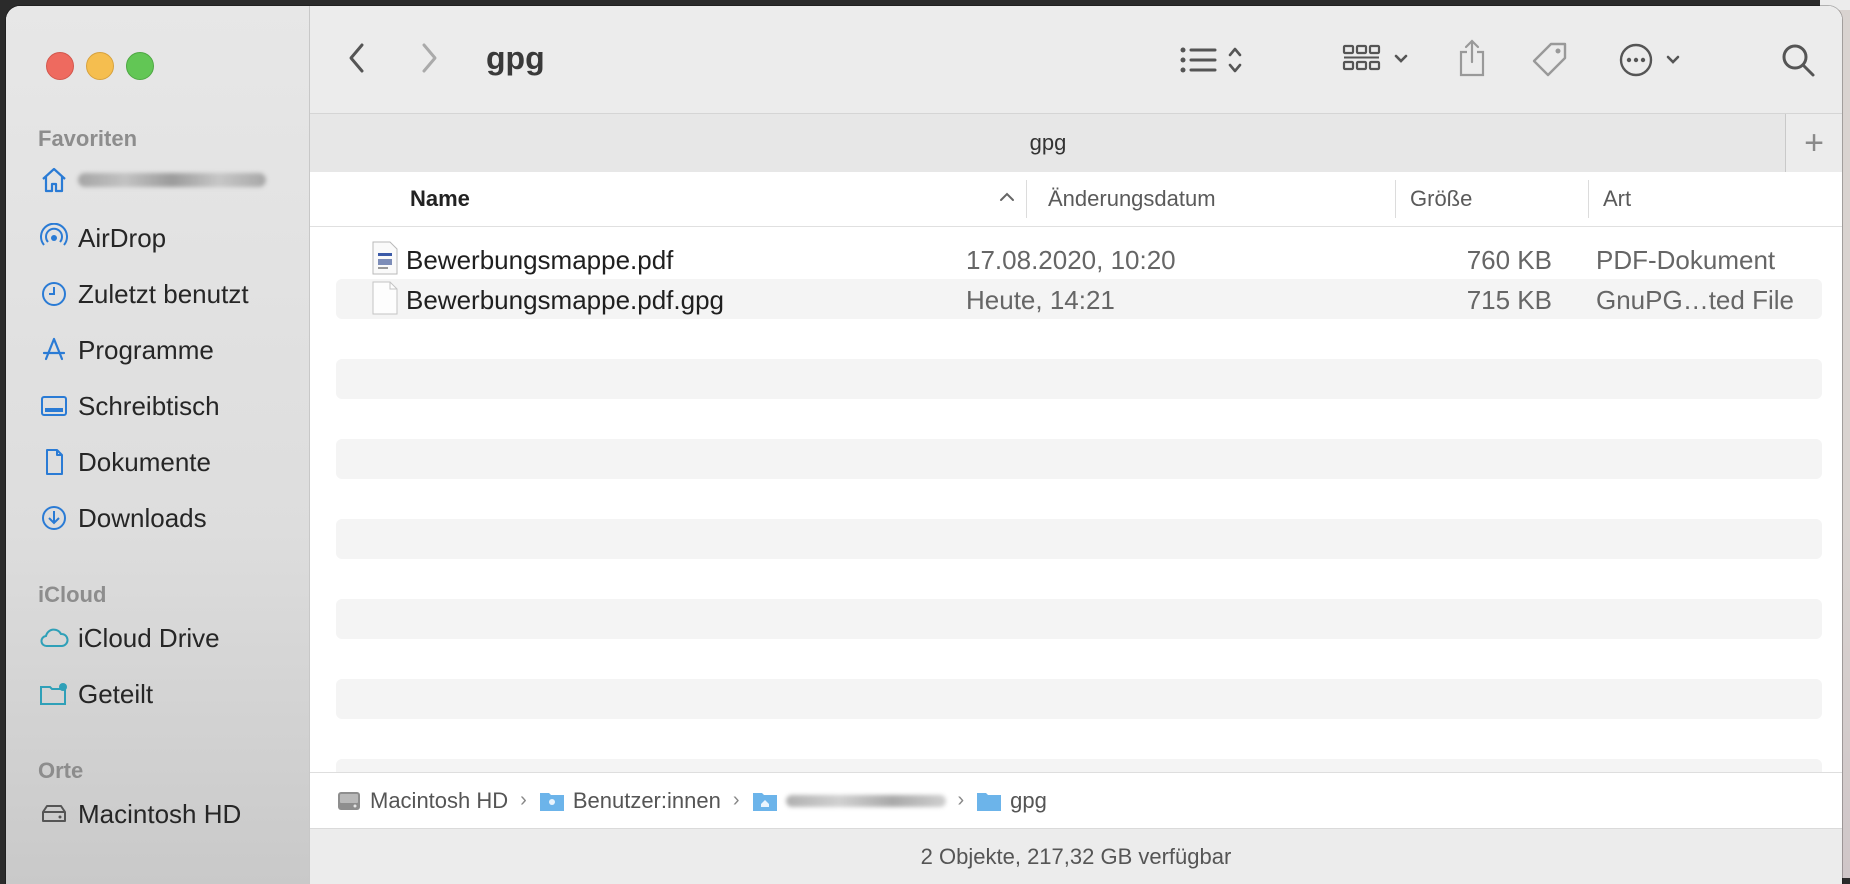 Image resolution: width=1850 pixels, height=884 pixels. What do you see at coordinates (1813, 143) in the screenshot?
I see `new-tab-button: +` at bounding box center [1813, 143].